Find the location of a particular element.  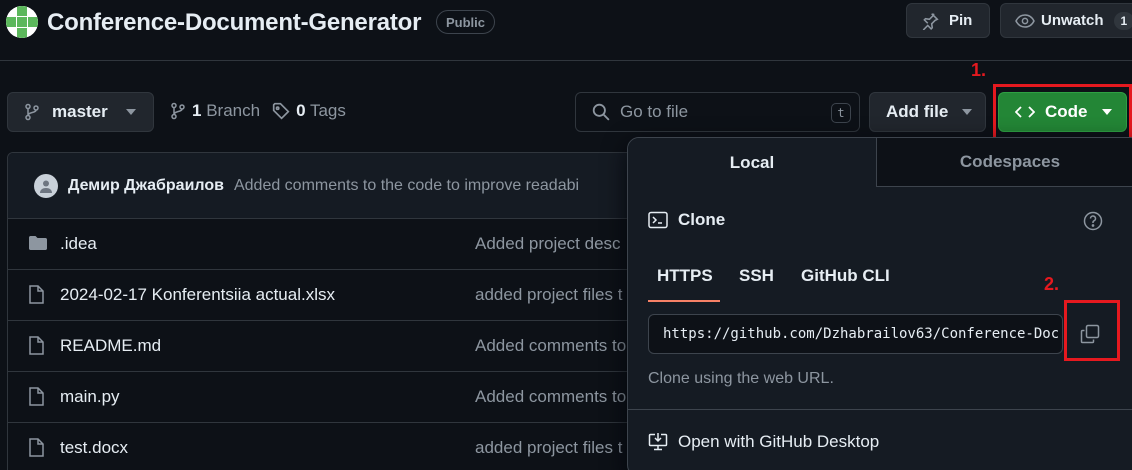

tag-icon is located at coordinates (281, 111).